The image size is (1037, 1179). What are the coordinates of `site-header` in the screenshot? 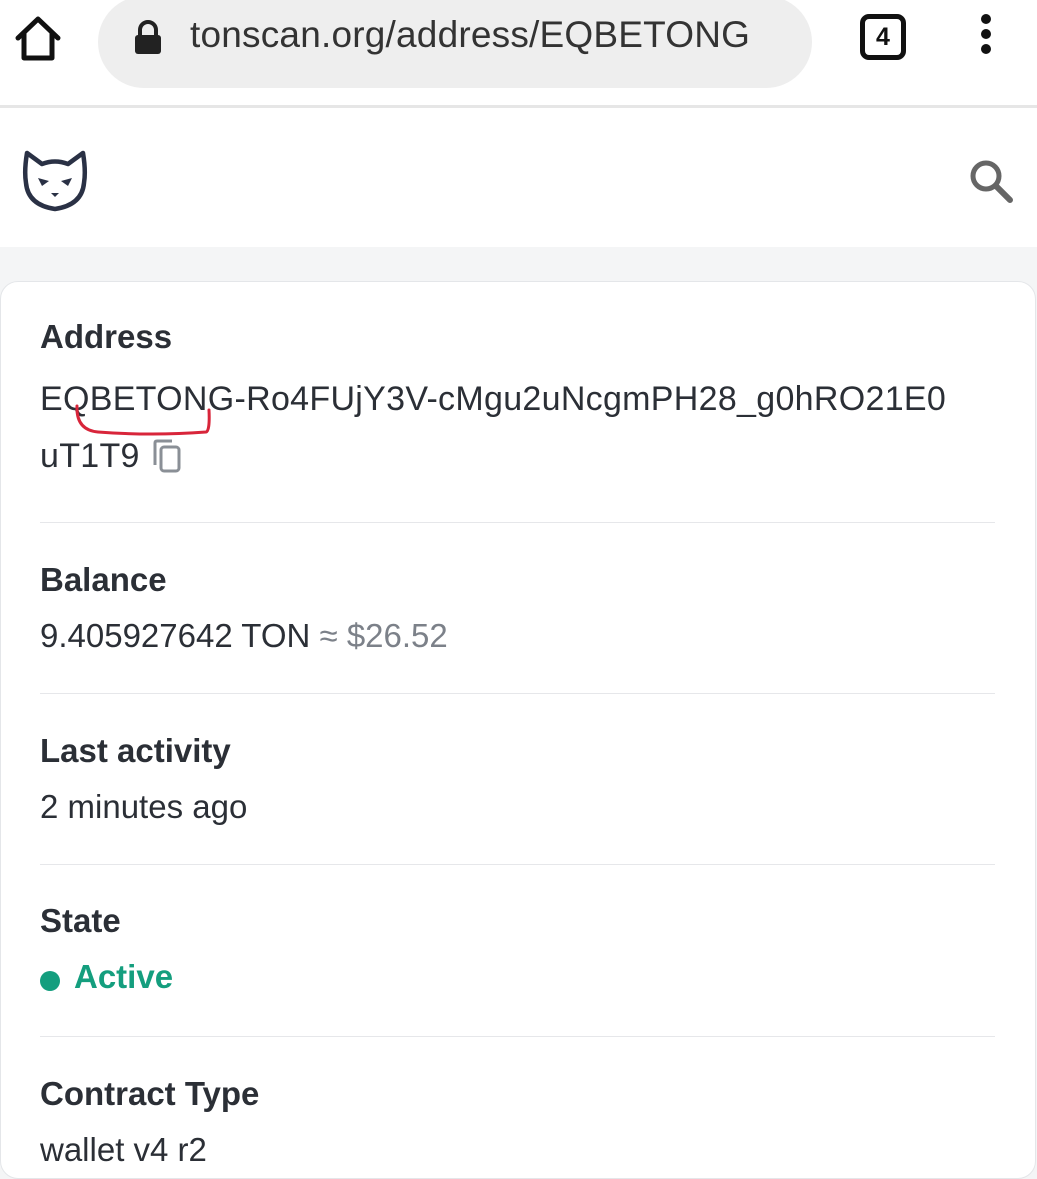 It's located at (518, 179).